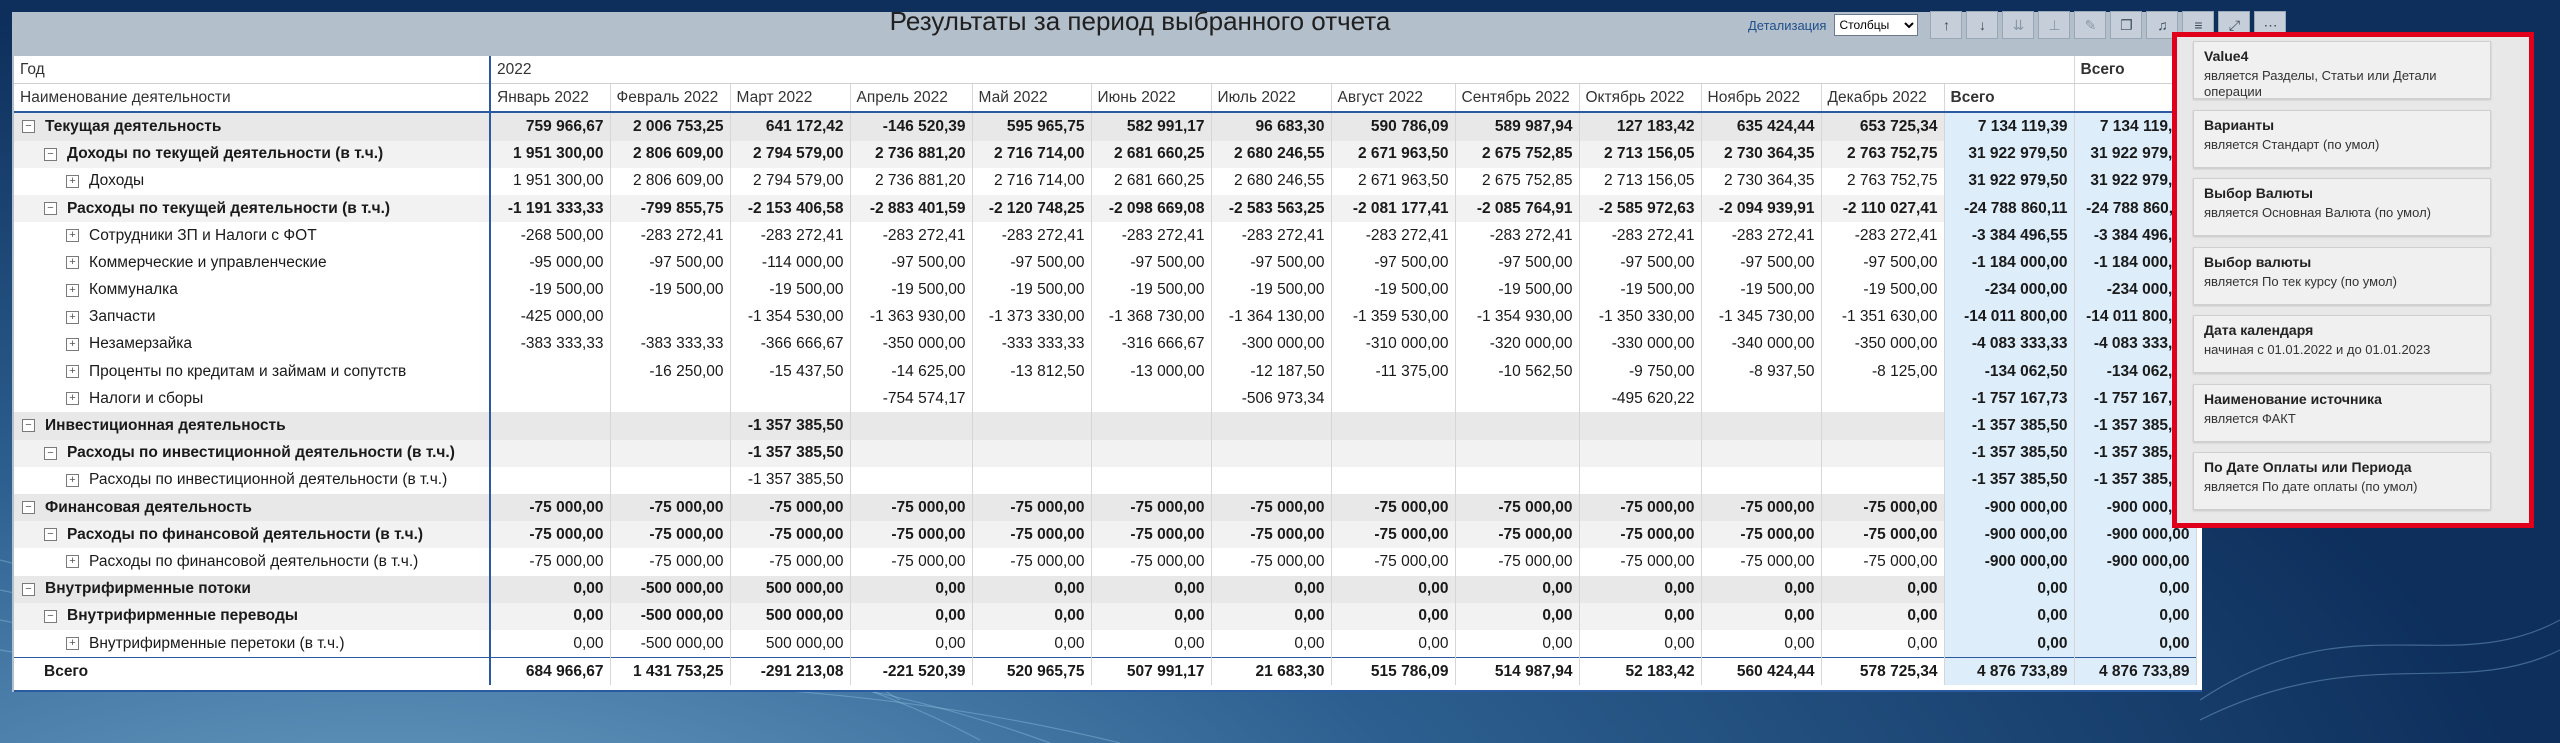 The height and width of the screenshot is (743, 2560). Describe the element at coordinates (2342, 412) in the screenshot. I see `filter-card: Наименование источника является ФАКТ` at that location.